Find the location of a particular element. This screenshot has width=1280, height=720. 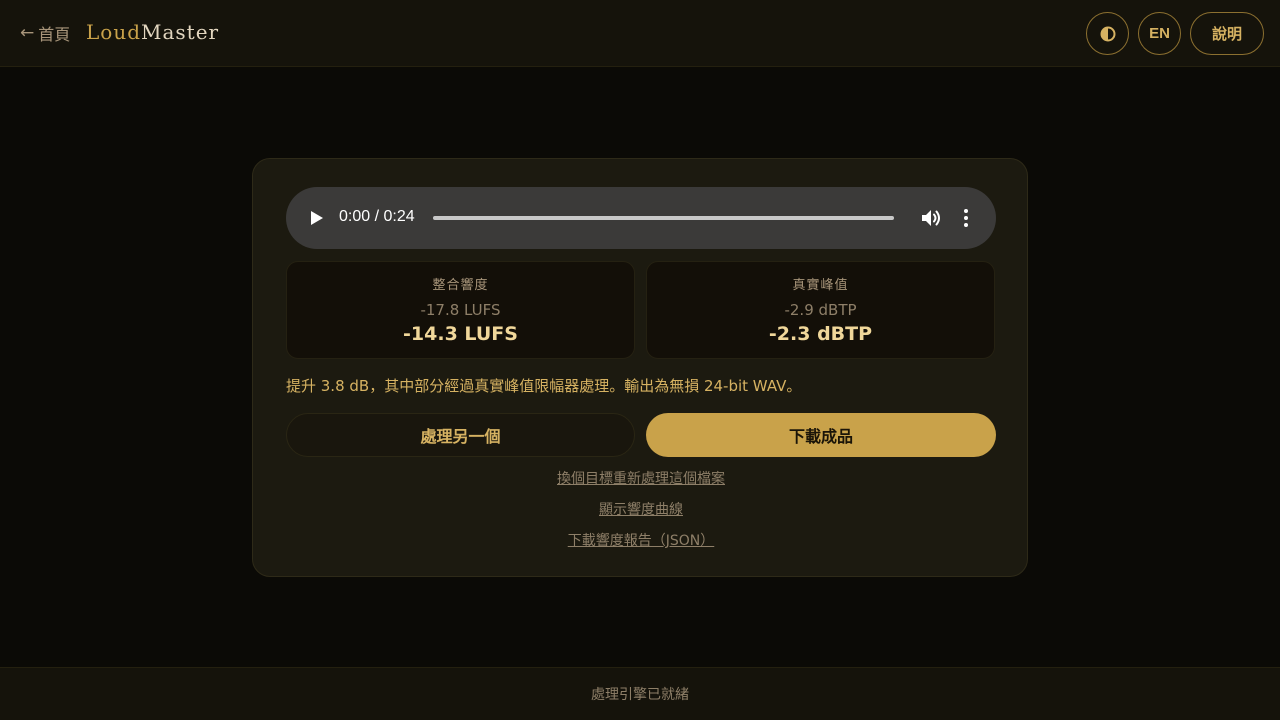

brand-logo: LoudMaster is located at coordinates (152, 32).